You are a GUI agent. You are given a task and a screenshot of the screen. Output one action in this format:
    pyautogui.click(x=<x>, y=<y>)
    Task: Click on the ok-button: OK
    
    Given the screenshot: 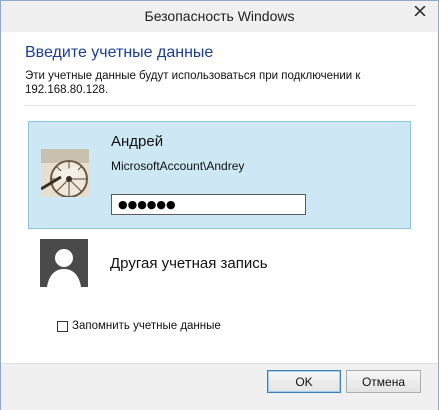 What is the action you would take?
    pyautogui.click(x=304, y=381)
    